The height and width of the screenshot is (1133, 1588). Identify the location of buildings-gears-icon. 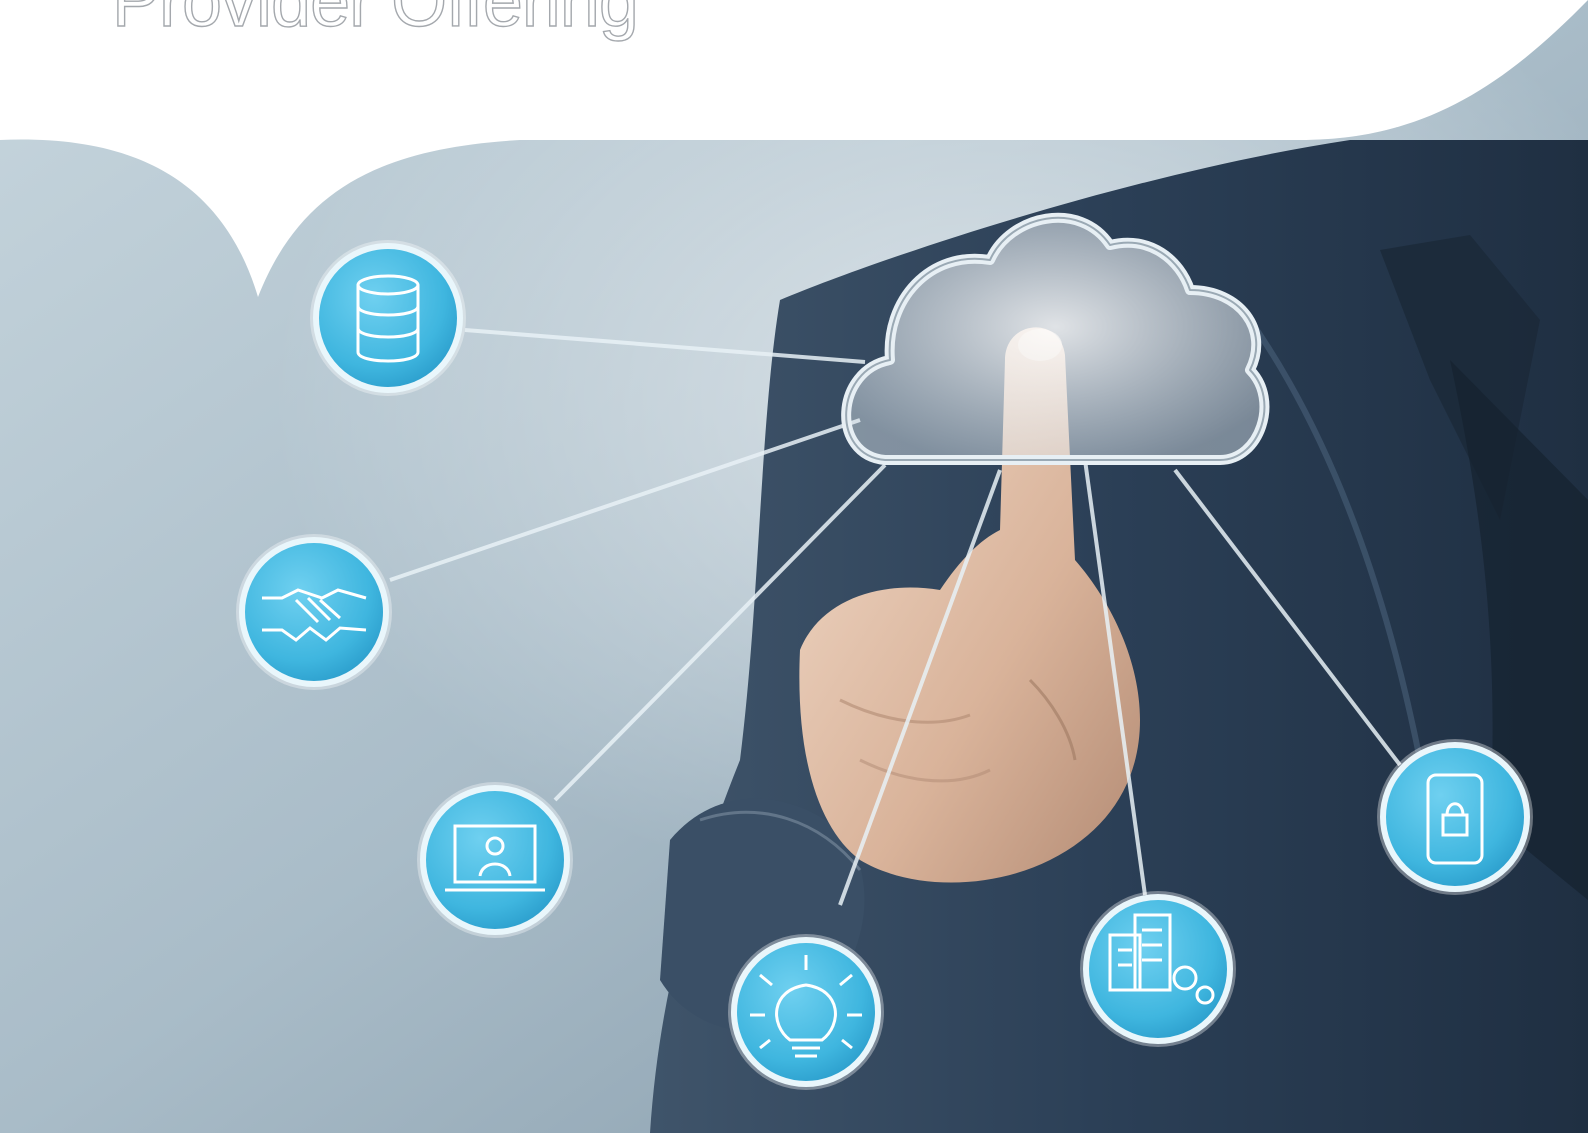
(1158, 969).